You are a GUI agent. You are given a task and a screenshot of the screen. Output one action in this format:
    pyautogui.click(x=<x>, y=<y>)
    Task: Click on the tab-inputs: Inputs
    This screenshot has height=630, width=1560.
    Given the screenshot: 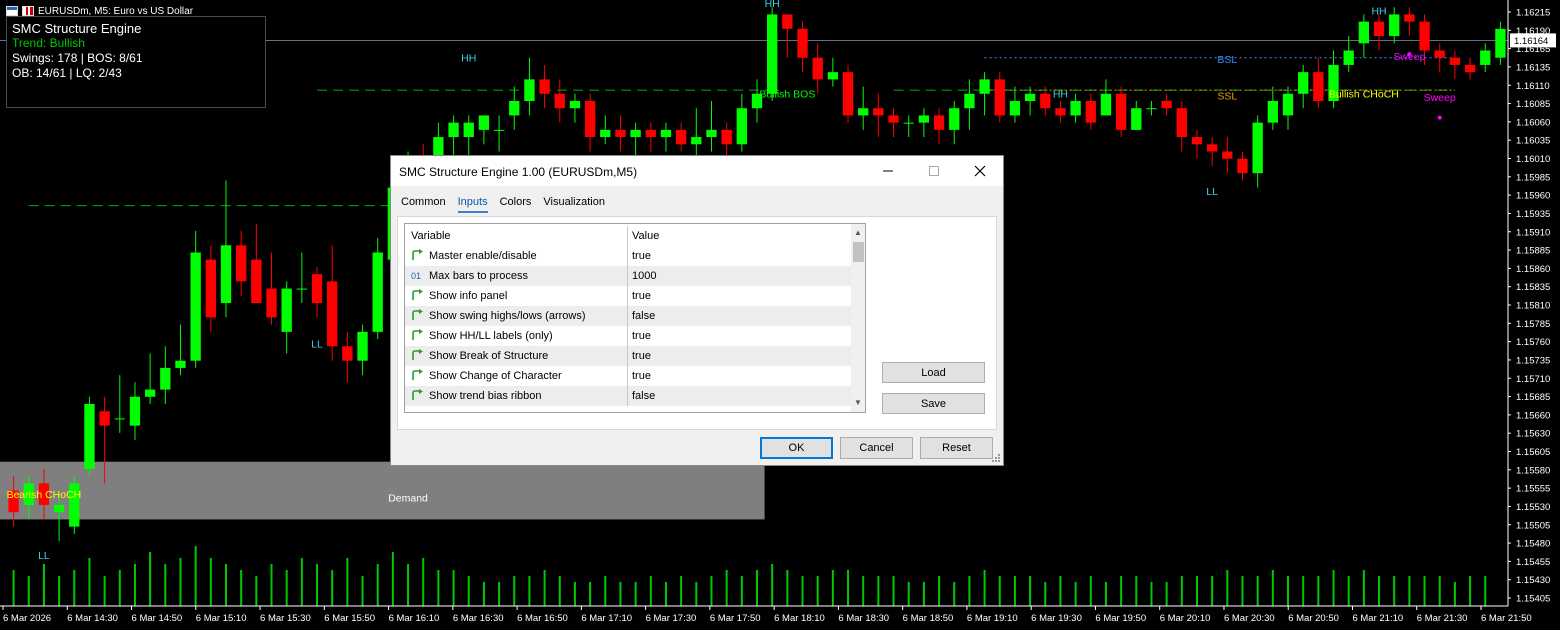 What is the action you would take?
    pyautogui.click(x=472, y=204)
    